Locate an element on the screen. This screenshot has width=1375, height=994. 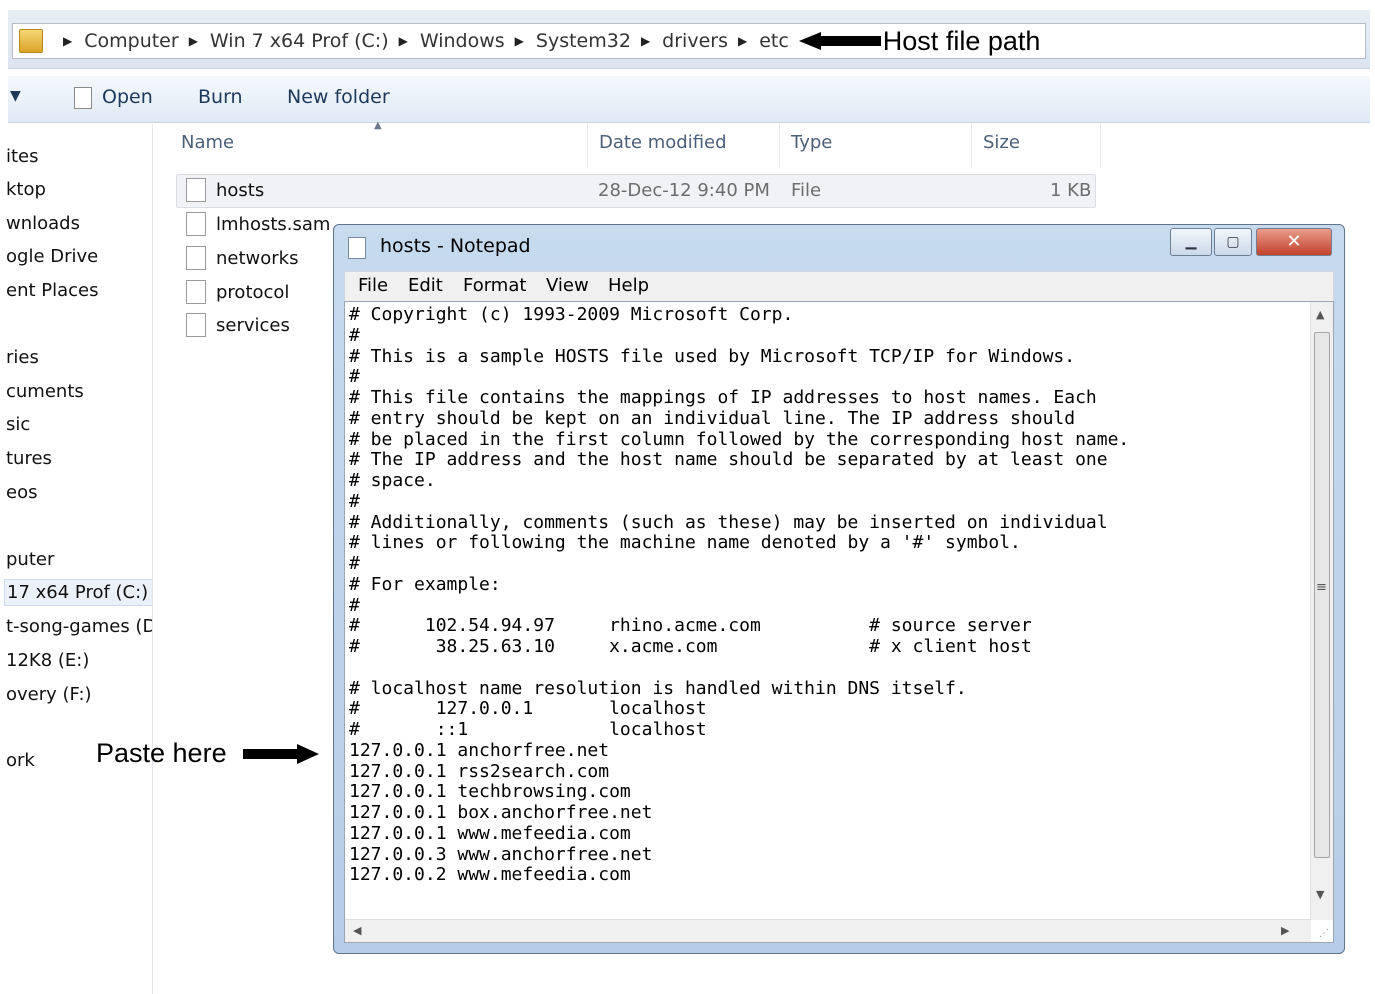
column-header-size: Size is located at coordinates (1001, 142).